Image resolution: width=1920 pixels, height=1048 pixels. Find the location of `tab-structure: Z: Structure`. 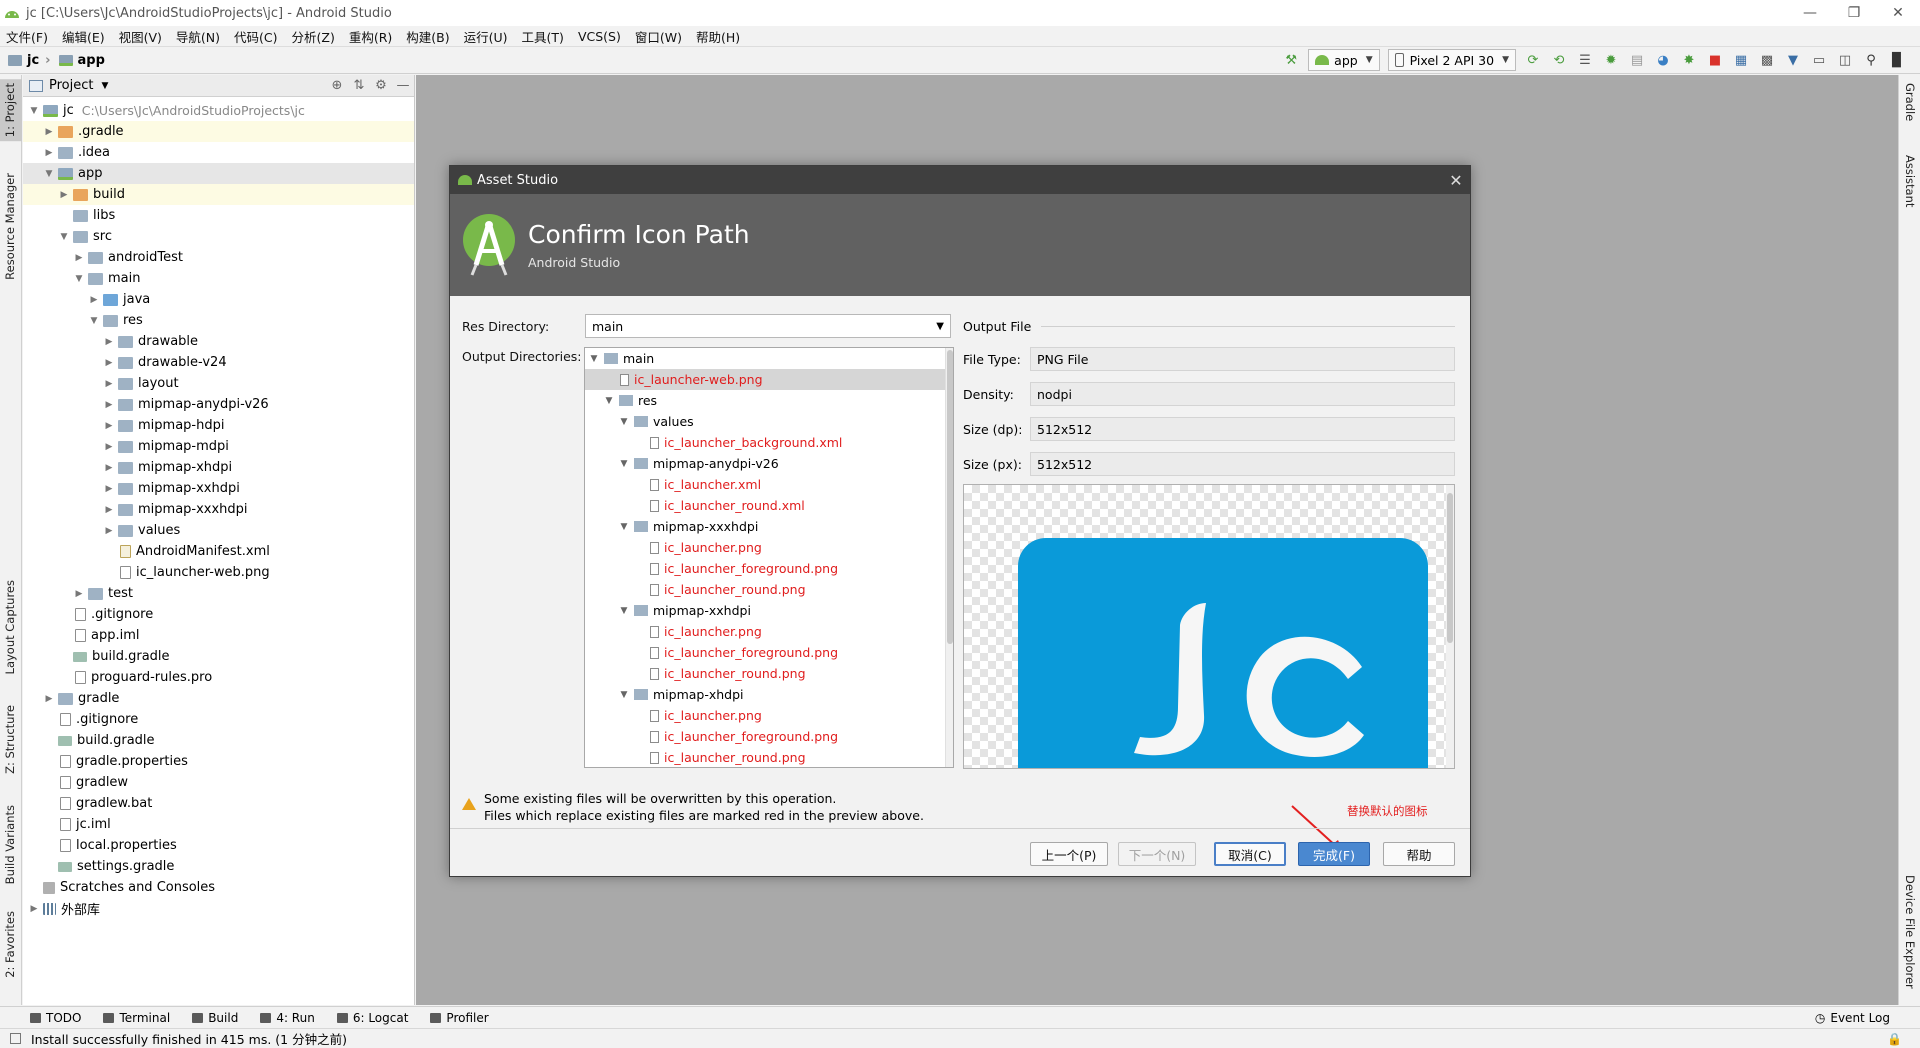

tab-structure: Z: Structure is located at coordinates (10, 739).